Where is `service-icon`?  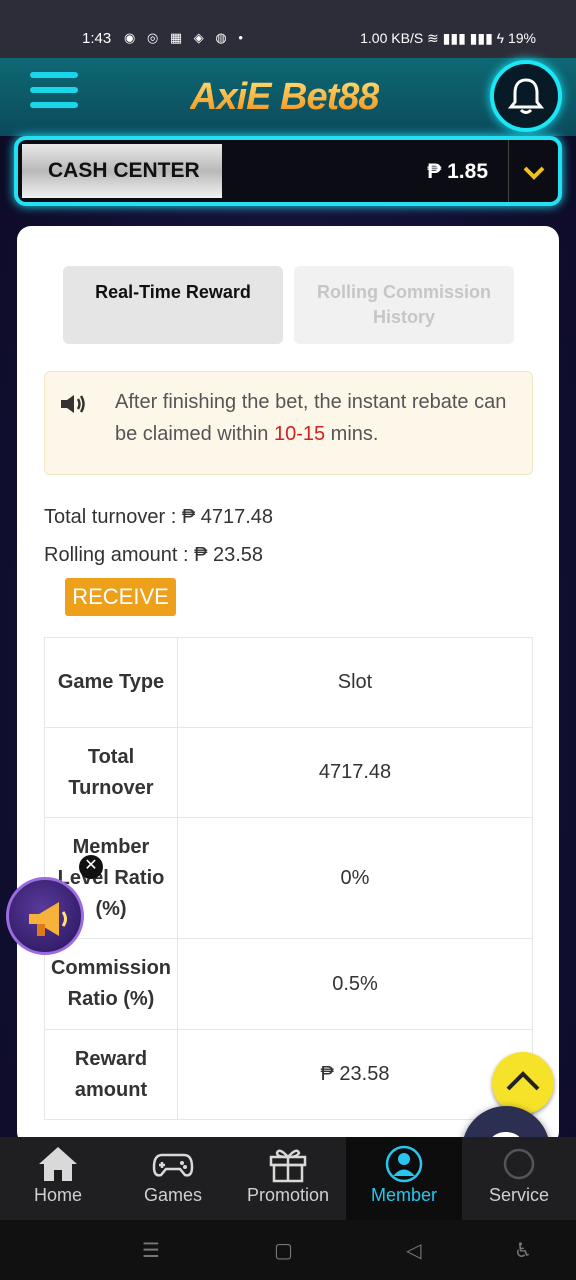
service-icon is located at coordinates (519, 1164).